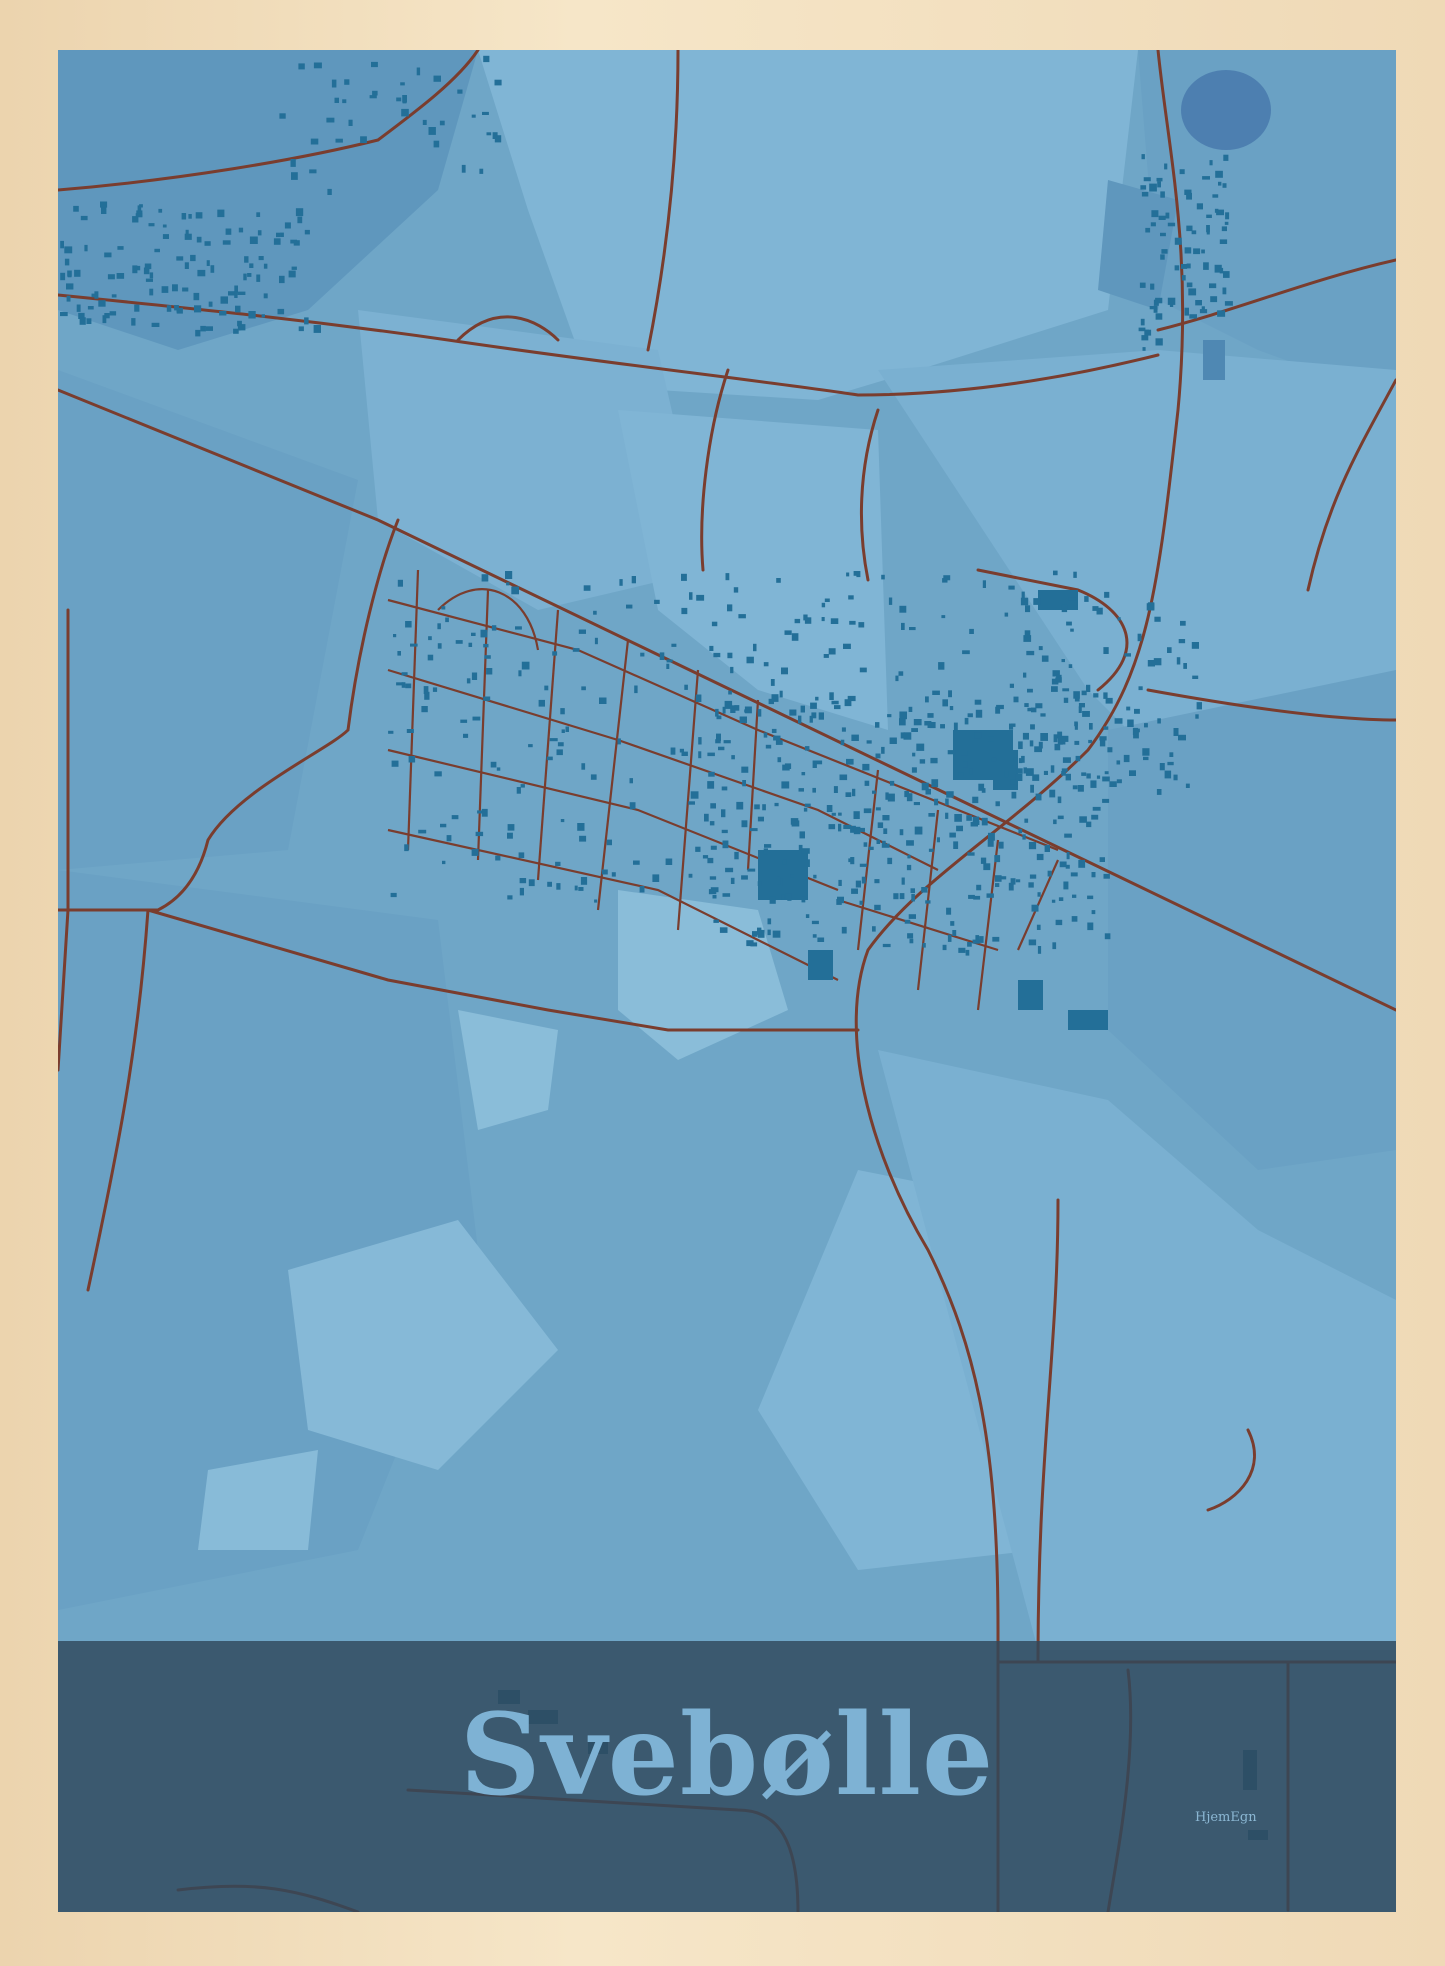  I want to click on brand-logo: HjemEgn, so click(1226, 1817).